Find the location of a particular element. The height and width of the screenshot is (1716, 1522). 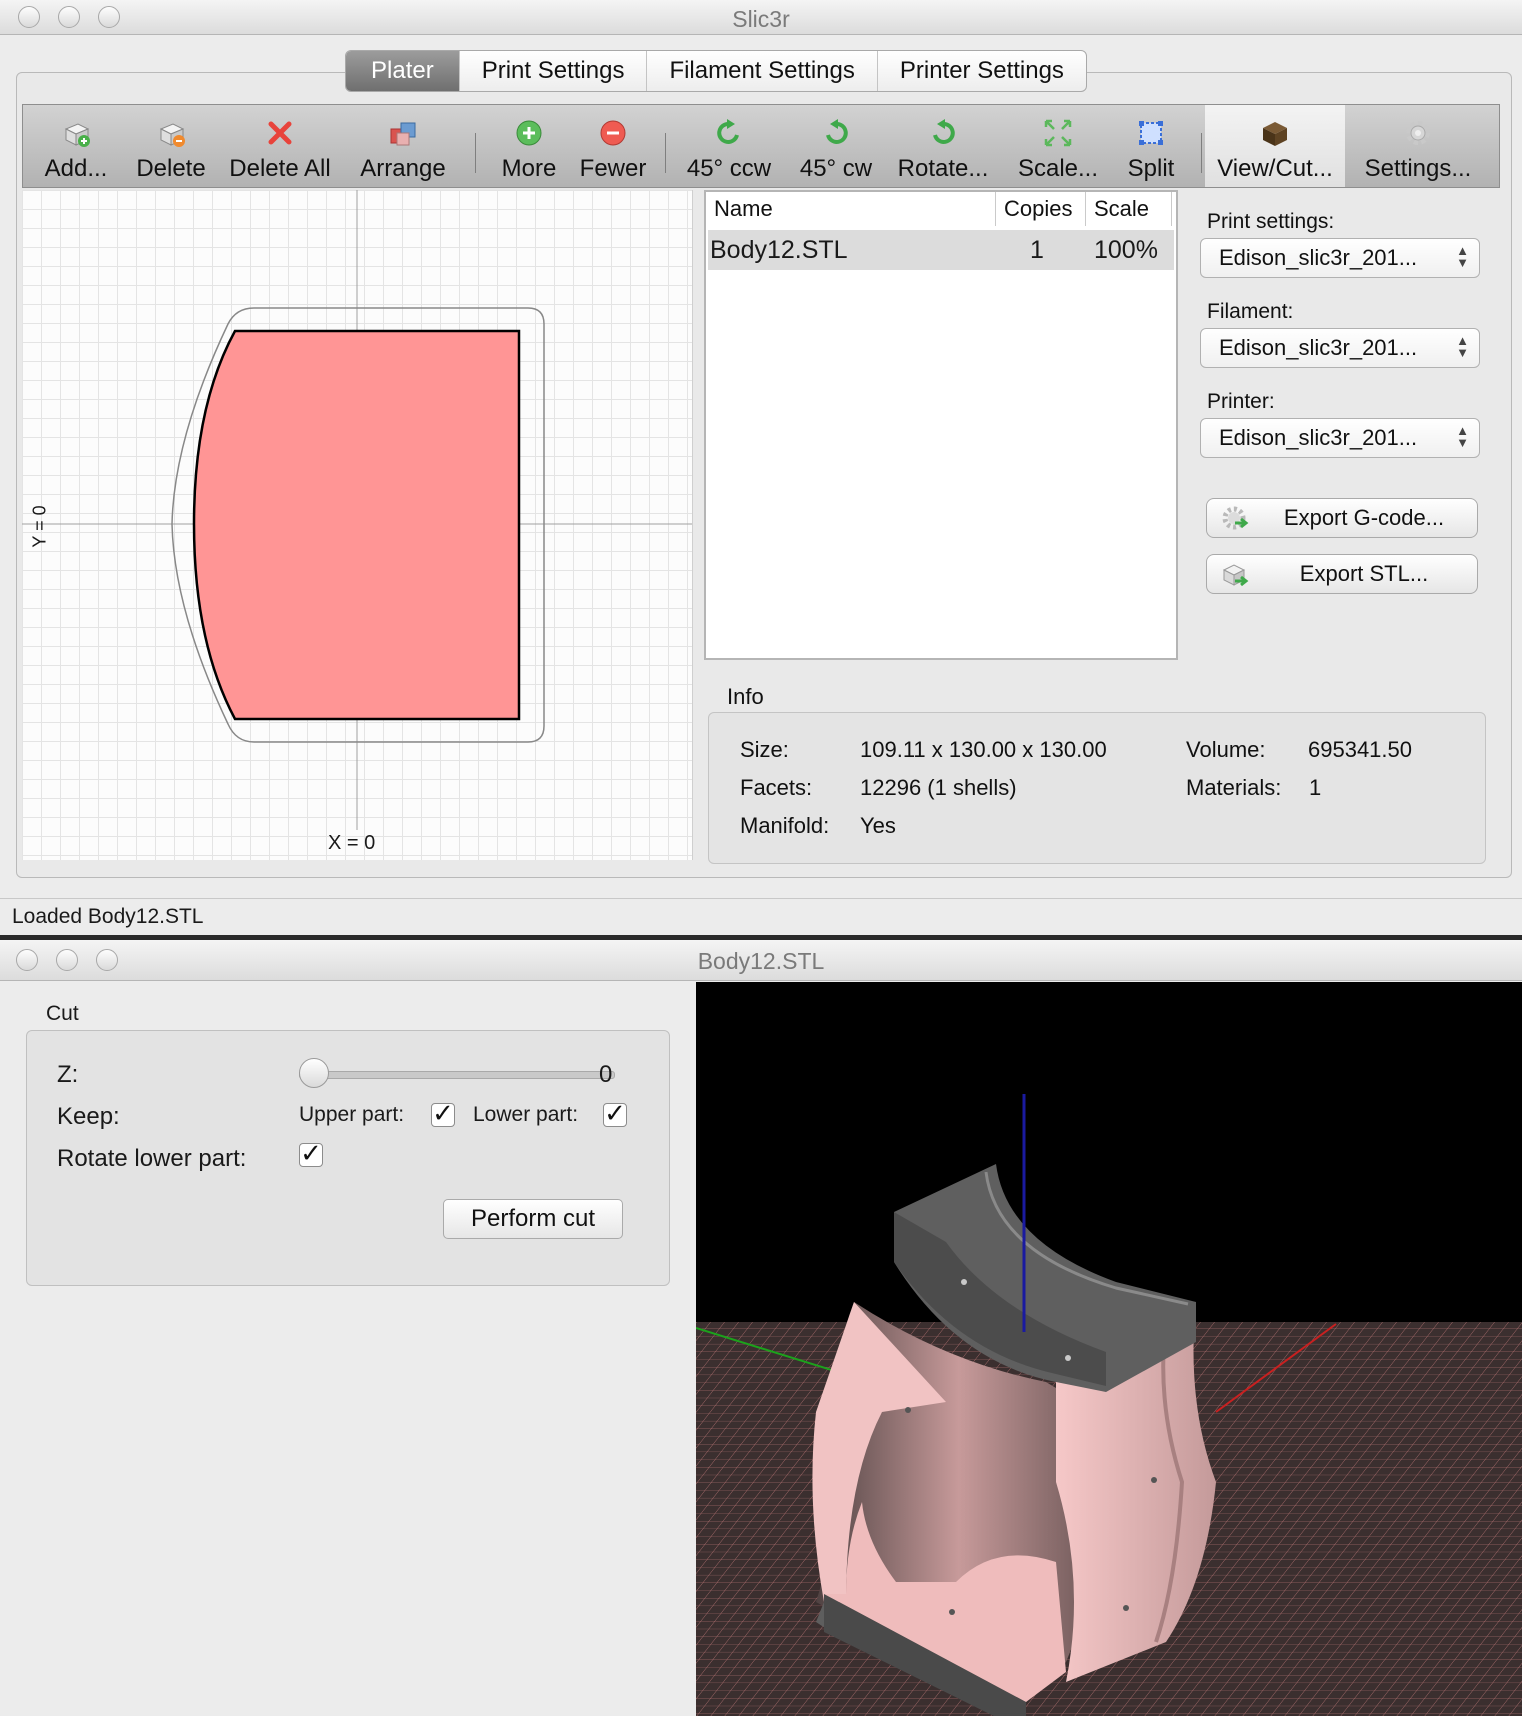

perform-cut-button: Perform cut is located at coordinates (533, 1219).